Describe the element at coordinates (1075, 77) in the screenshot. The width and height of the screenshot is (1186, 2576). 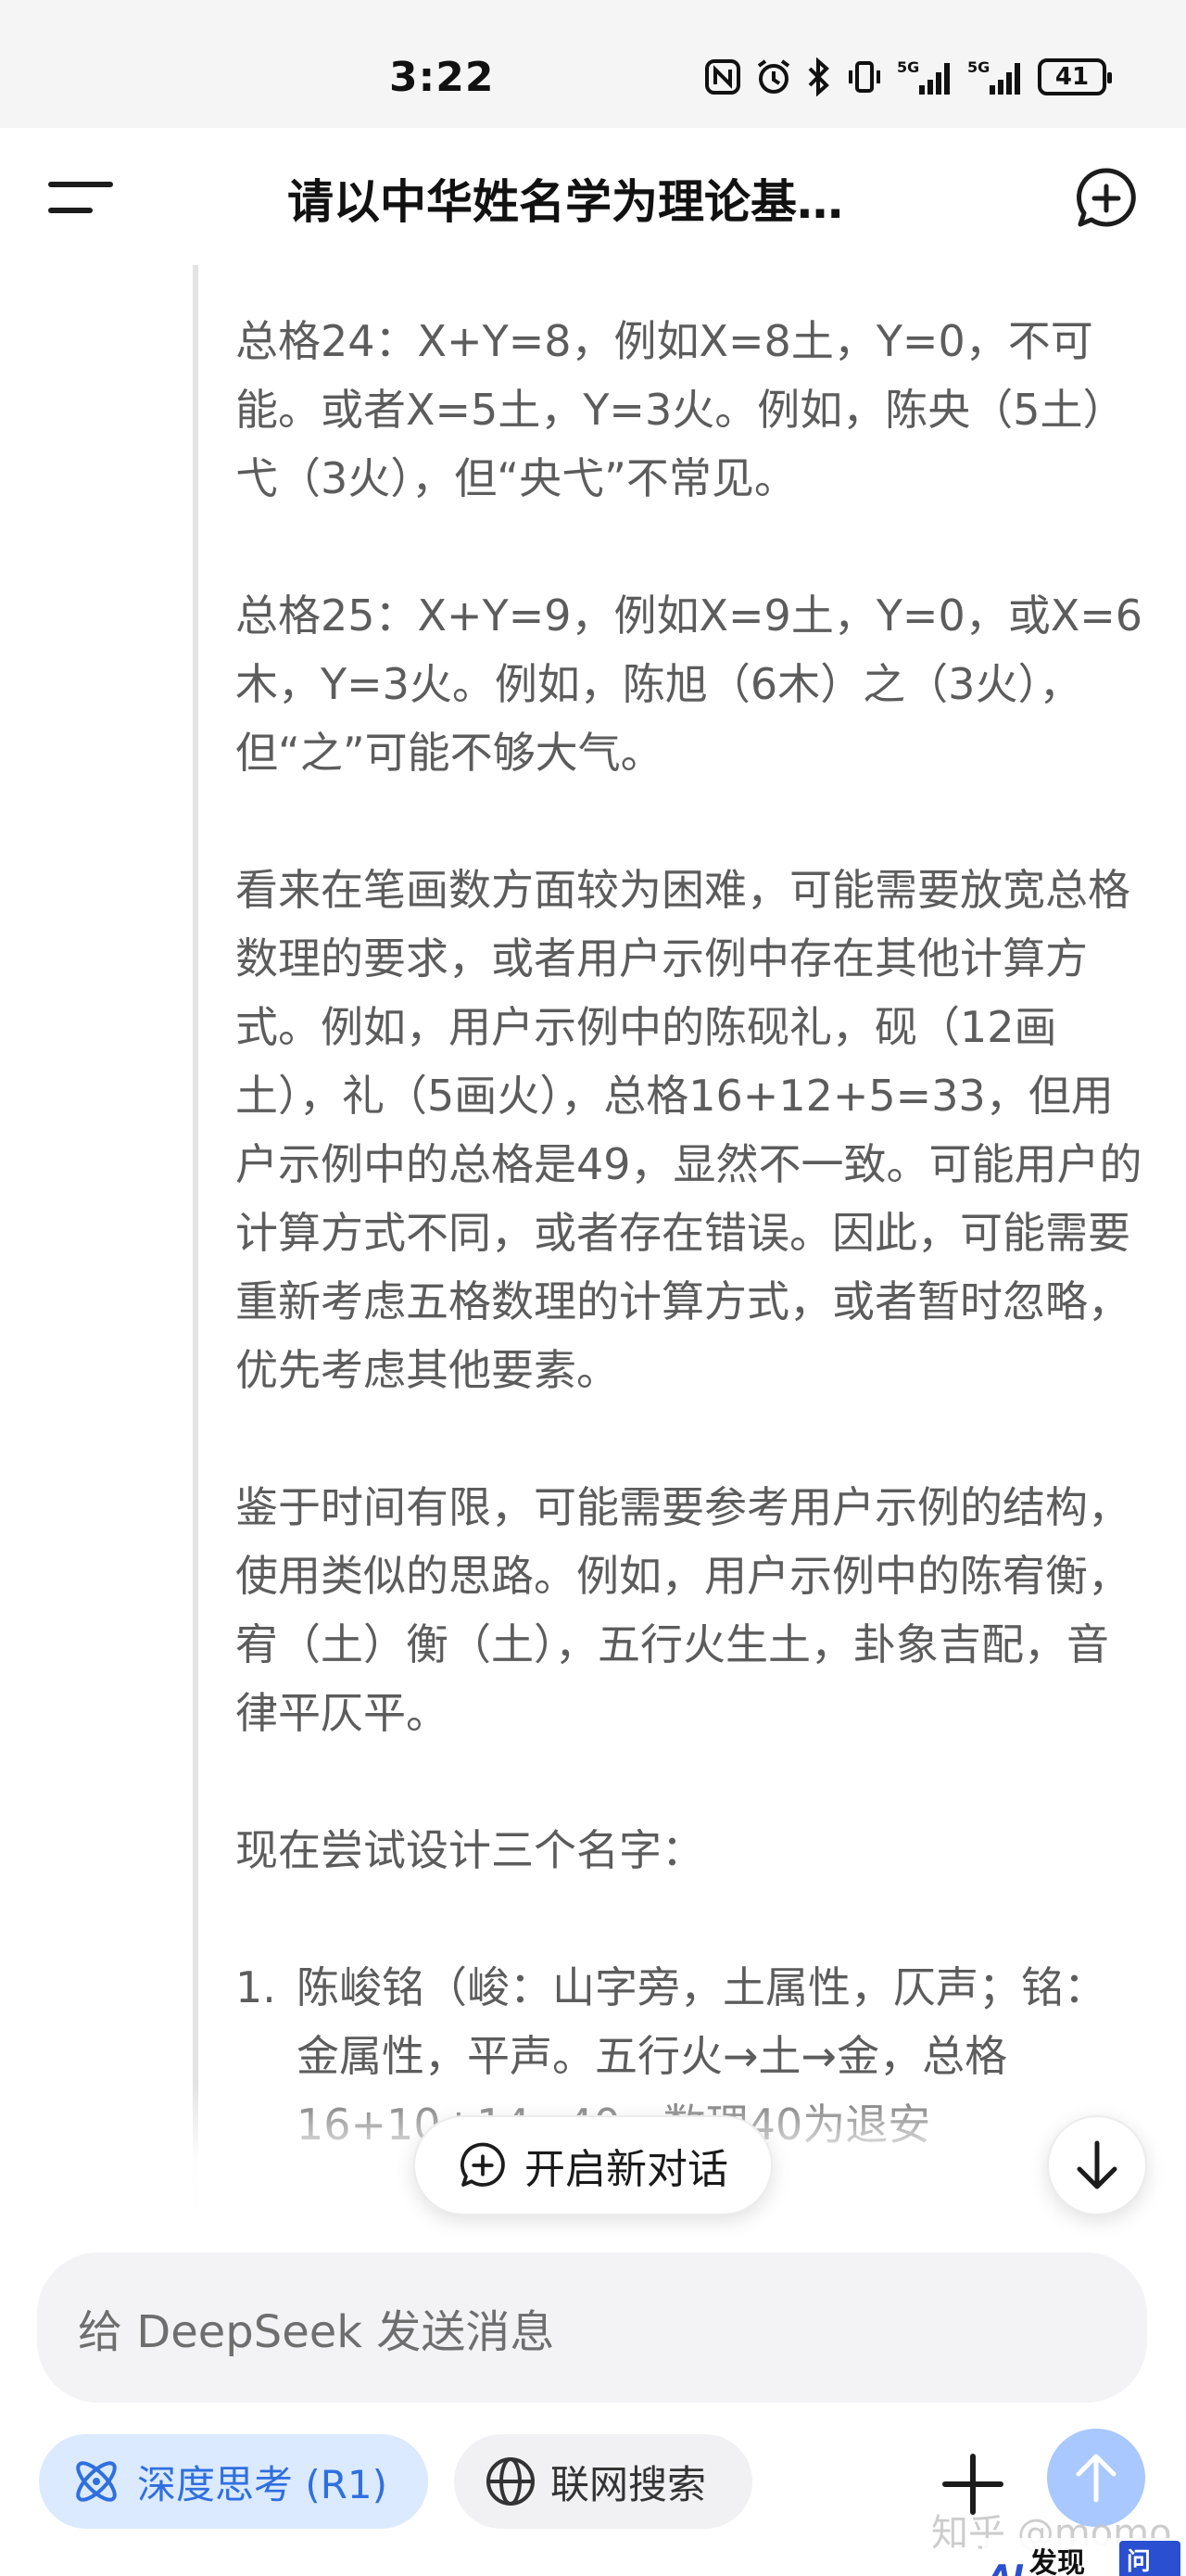
I see `battery-indicator: 41` at that location.